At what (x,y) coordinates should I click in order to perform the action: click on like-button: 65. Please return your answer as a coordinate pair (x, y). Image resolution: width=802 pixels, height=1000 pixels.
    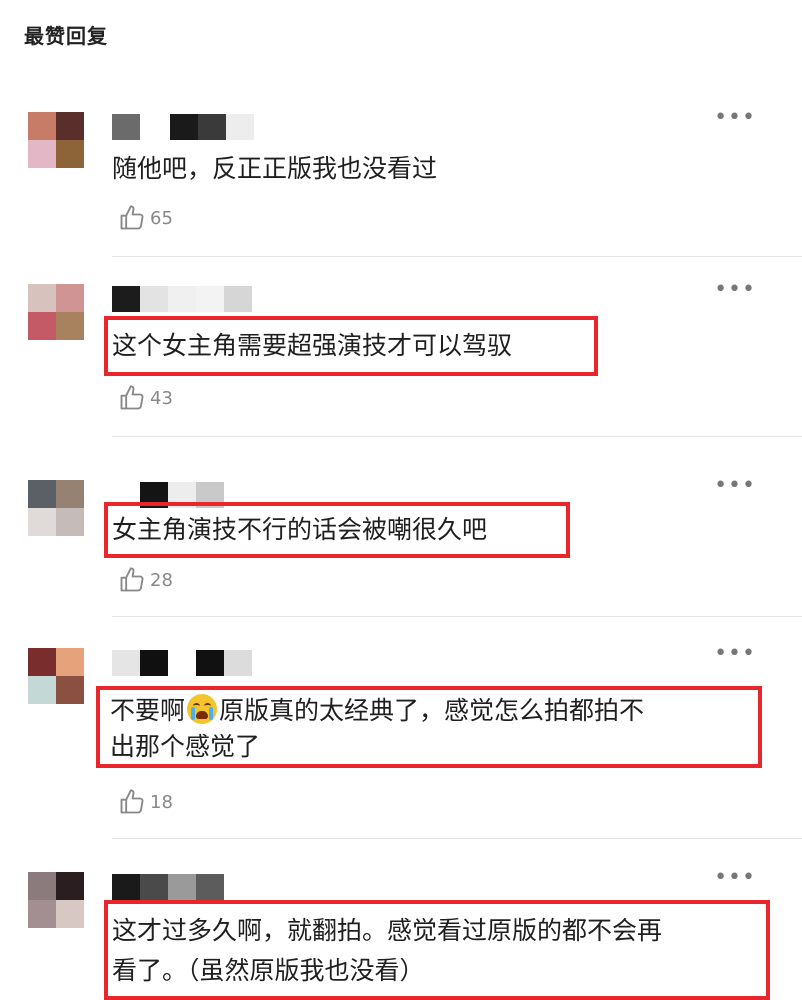
    Looking at the image, I should click on (145, 218).